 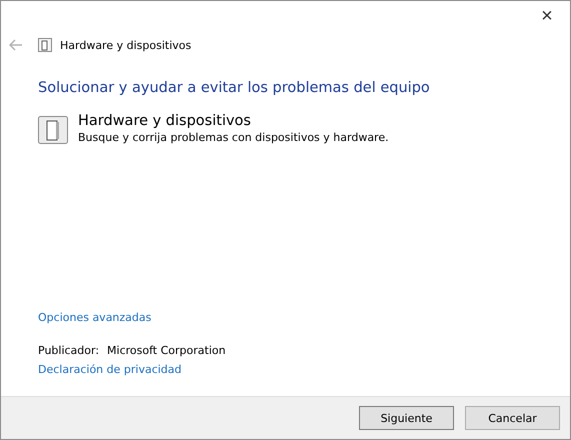 What do you see at coordinates (126, 45) in the screenshot?
I see `window-title: Hardware y dispositivos` at bounding box center [126, 45].